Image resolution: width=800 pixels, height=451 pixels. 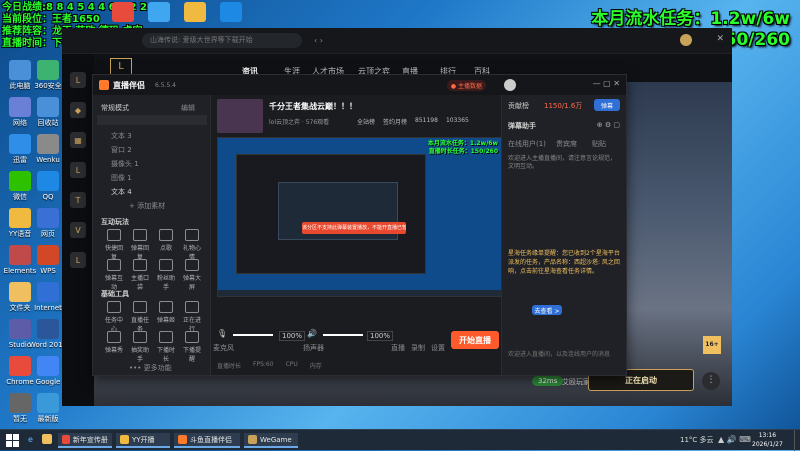 What do you see at coordinates (253, 335) in the screenshot?
I see `mic-volume-slider` at bounding box center [253, 335].